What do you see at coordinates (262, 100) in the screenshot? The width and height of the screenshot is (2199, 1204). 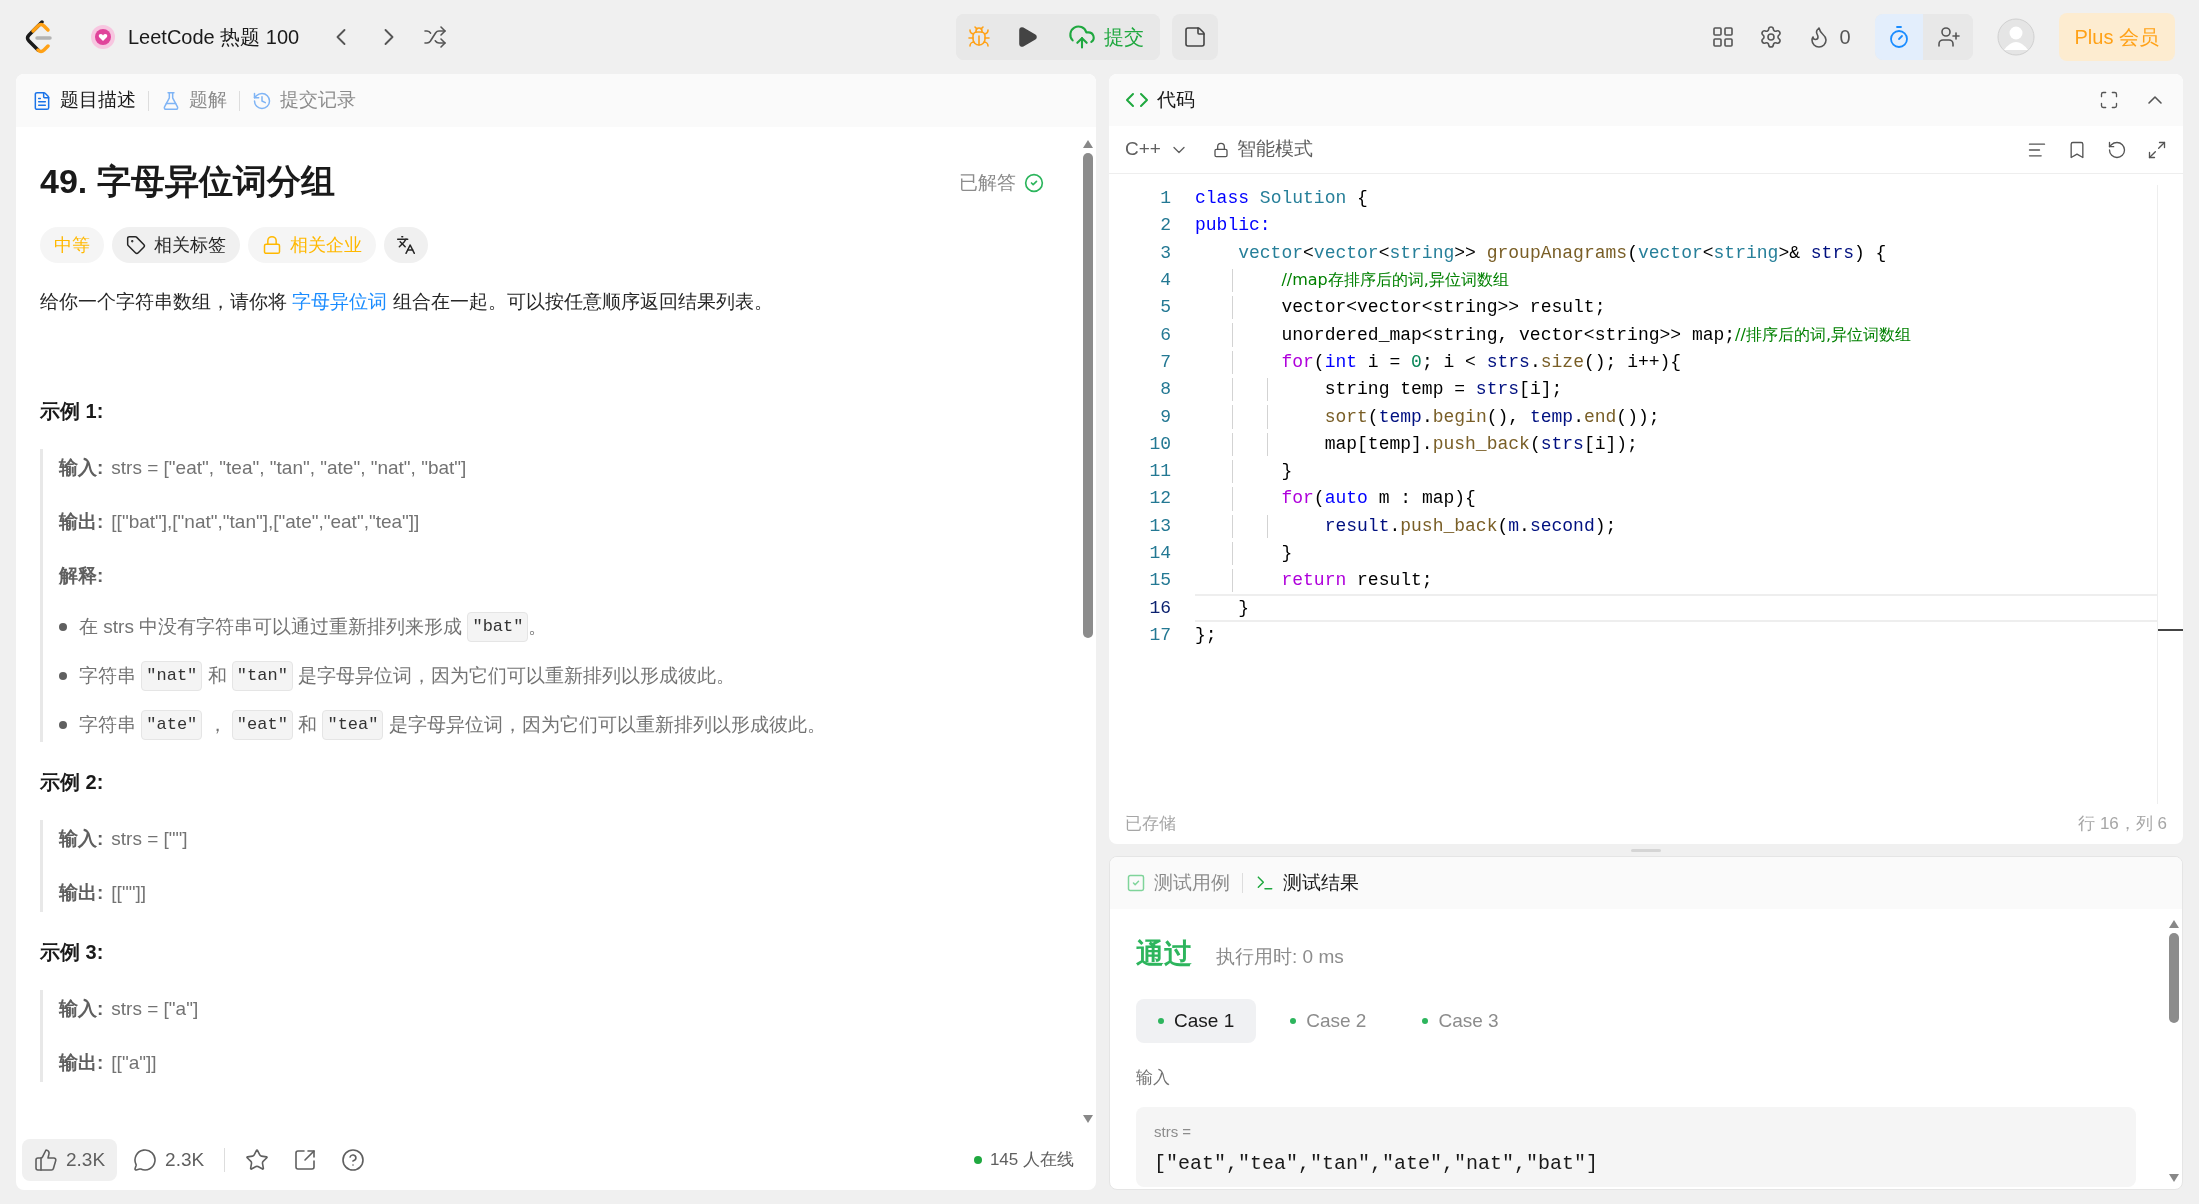 I see `history-icon` at bounding box center [262, 100].